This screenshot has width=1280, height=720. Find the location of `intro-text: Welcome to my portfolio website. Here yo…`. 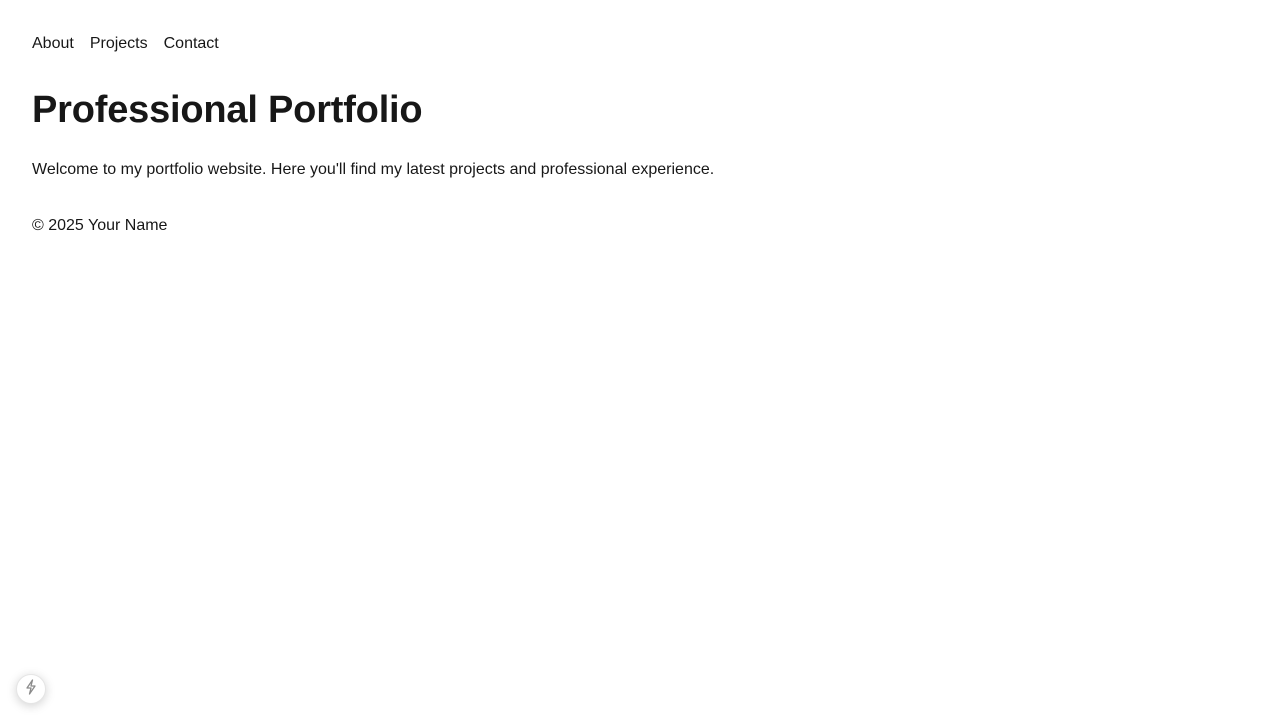

intro-text: Welcome to my portfolio website. Here yo… is located at coordinates (373, 169).